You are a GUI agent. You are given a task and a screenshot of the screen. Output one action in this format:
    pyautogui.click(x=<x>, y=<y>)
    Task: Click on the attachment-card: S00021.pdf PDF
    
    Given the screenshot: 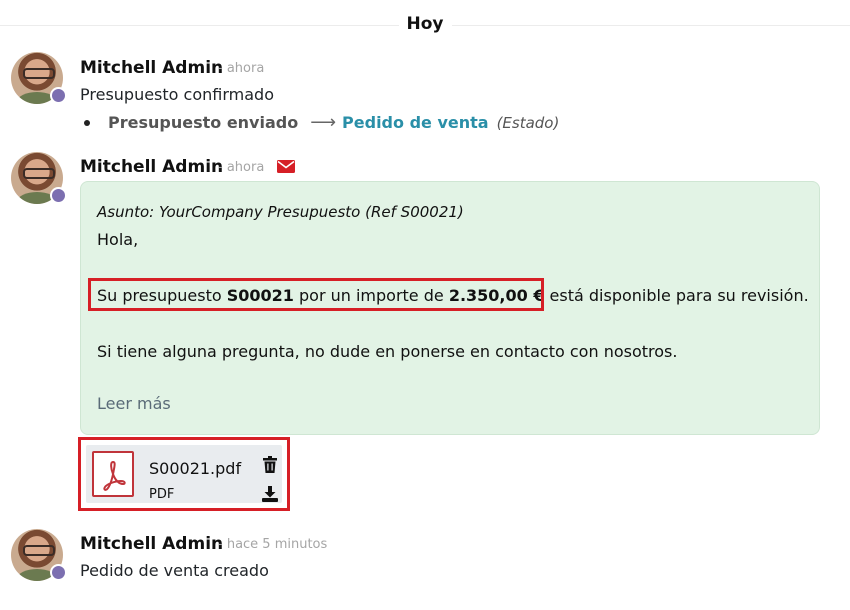 What is the action you would take?
    pyautogui.click(x=184, y=474)
    